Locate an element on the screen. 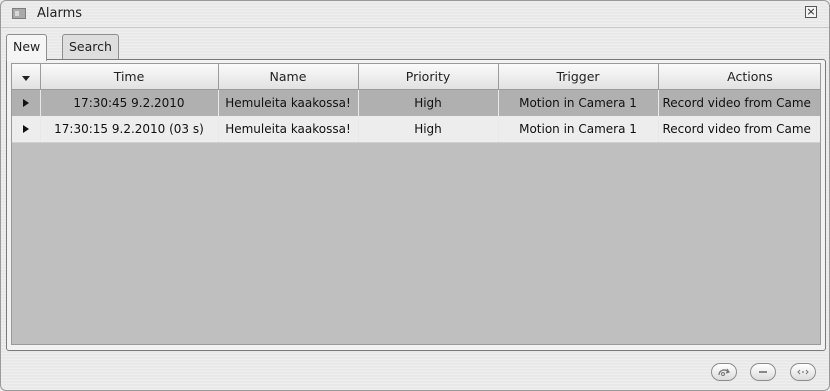 The image size is (830, 391). details-icon is located at coordinates (803, 372).